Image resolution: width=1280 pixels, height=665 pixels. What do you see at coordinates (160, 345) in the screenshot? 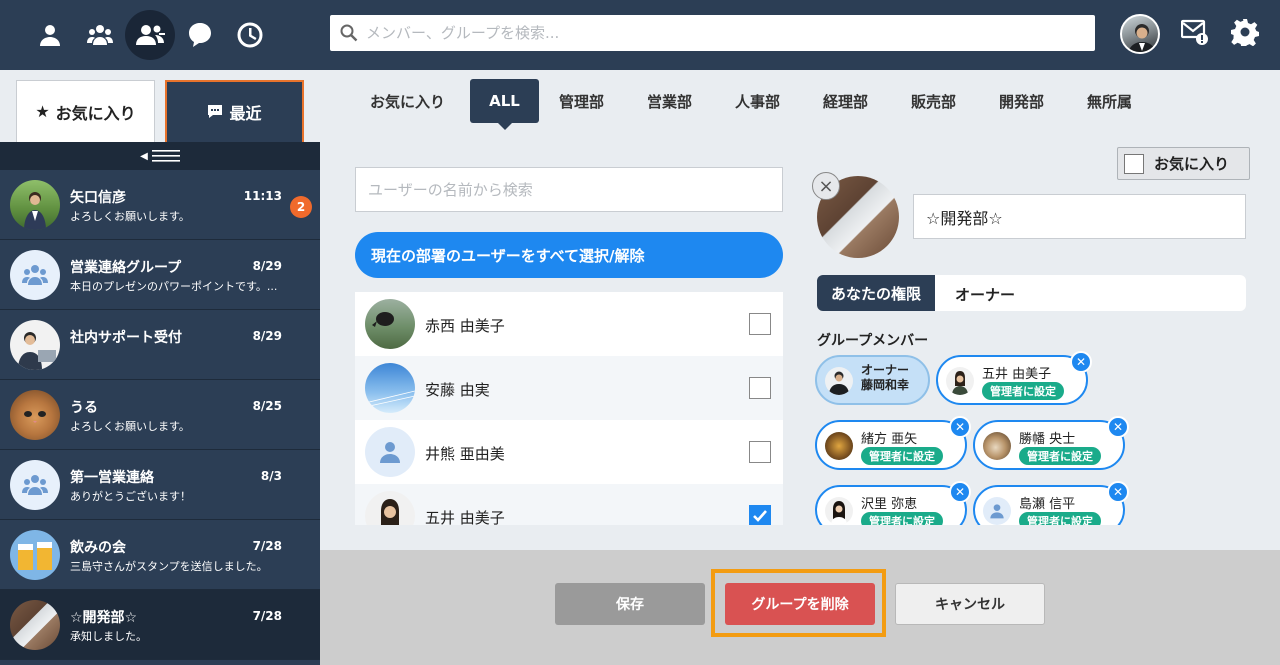
I see `chat-item: 社内サポート受付 8/29` at bounding box center [160, 345].